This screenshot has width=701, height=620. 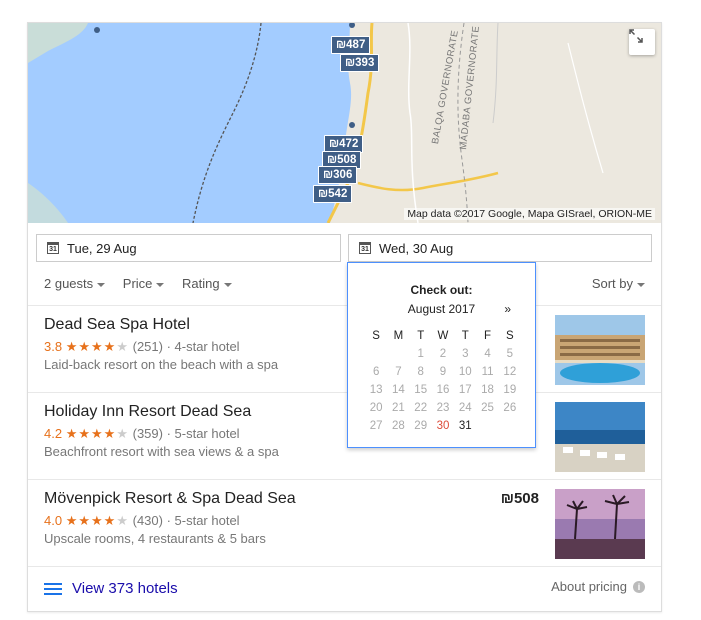 What do you see at coordinates (612, 283) in the screenshot?
I see `sort-label: Sort by` at bounding box center [612, 283].